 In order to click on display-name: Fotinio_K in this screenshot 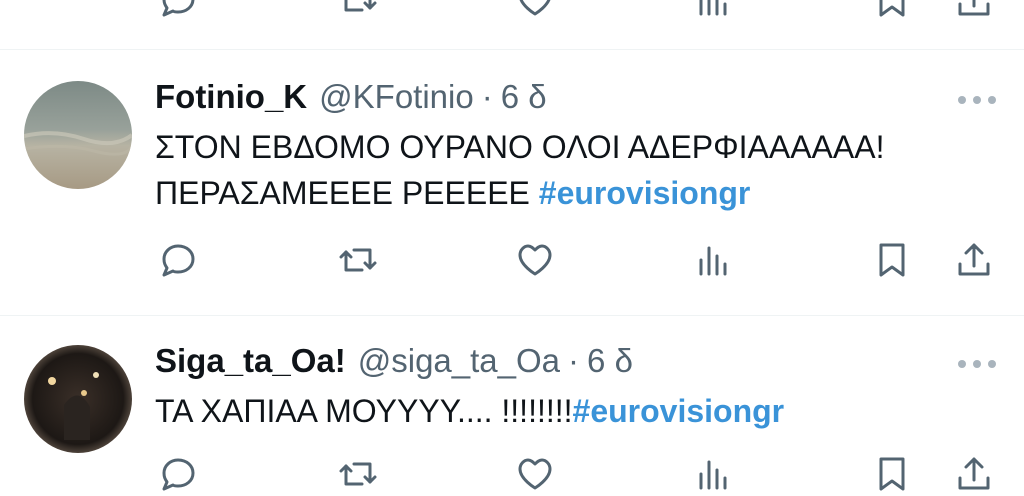, I will do `click(231, 97)`.